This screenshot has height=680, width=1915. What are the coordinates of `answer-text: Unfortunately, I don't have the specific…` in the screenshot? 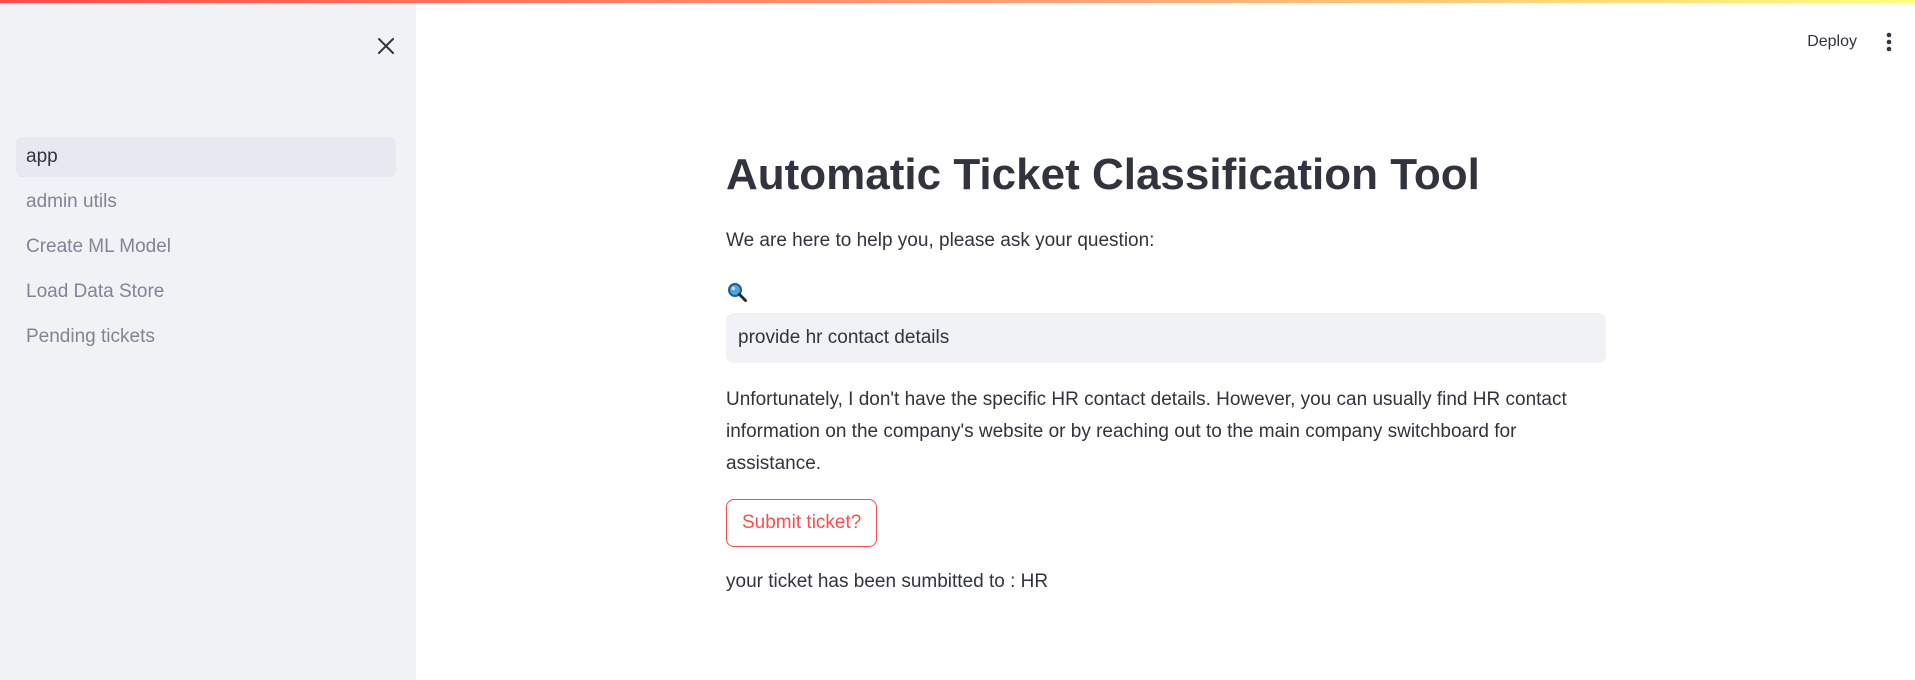 It's located at (1146, 431).